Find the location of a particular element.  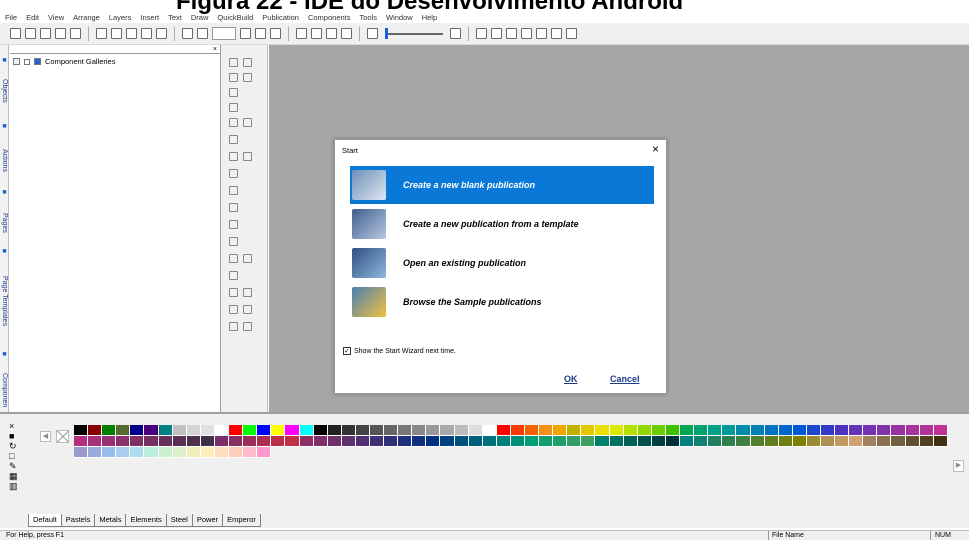

scroll-left-icon: ◀ is located at coordinates (45, 436).